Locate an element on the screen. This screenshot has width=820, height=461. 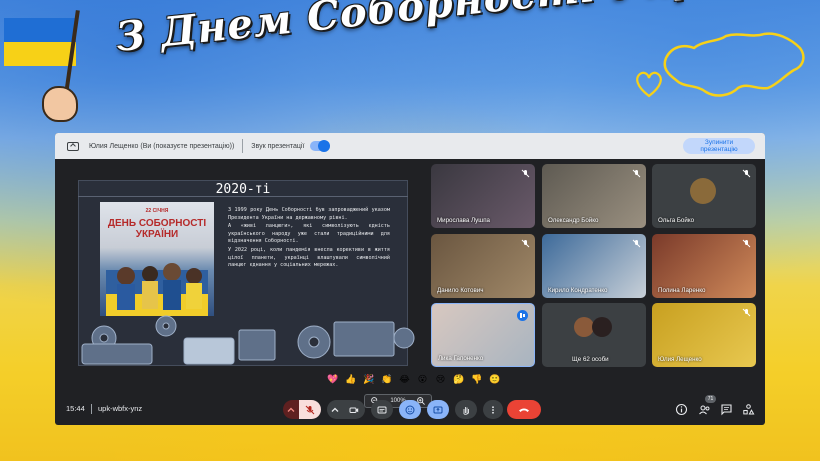
participant-tile: Юлия Лещенко is located at coordinates (704, 335).